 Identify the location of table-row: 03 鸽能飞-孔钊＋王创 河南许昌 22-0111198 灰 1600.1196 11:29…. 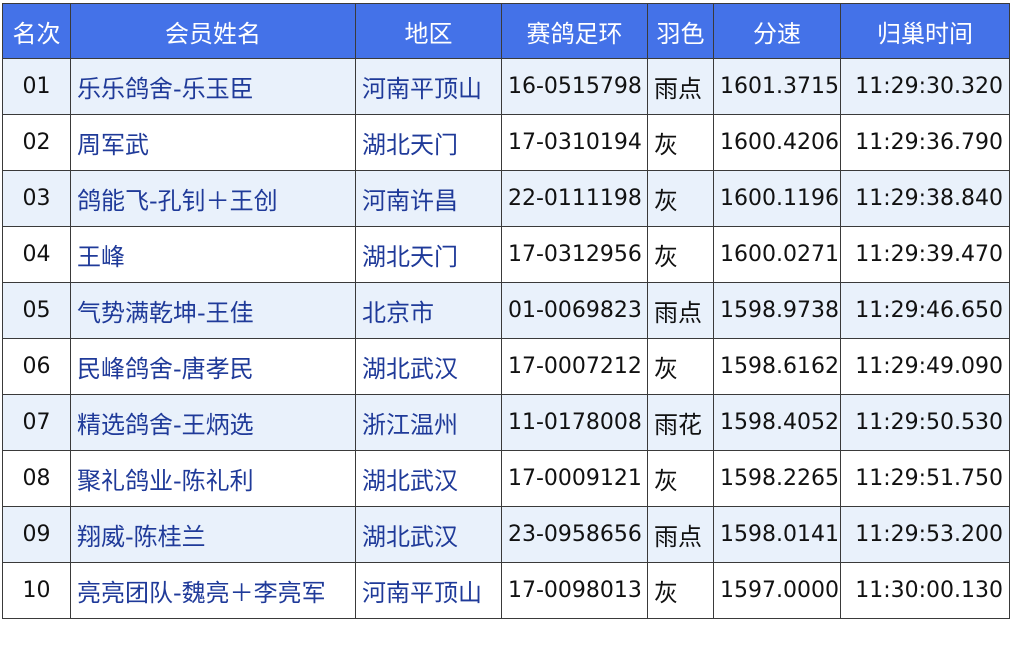
(506, 198).